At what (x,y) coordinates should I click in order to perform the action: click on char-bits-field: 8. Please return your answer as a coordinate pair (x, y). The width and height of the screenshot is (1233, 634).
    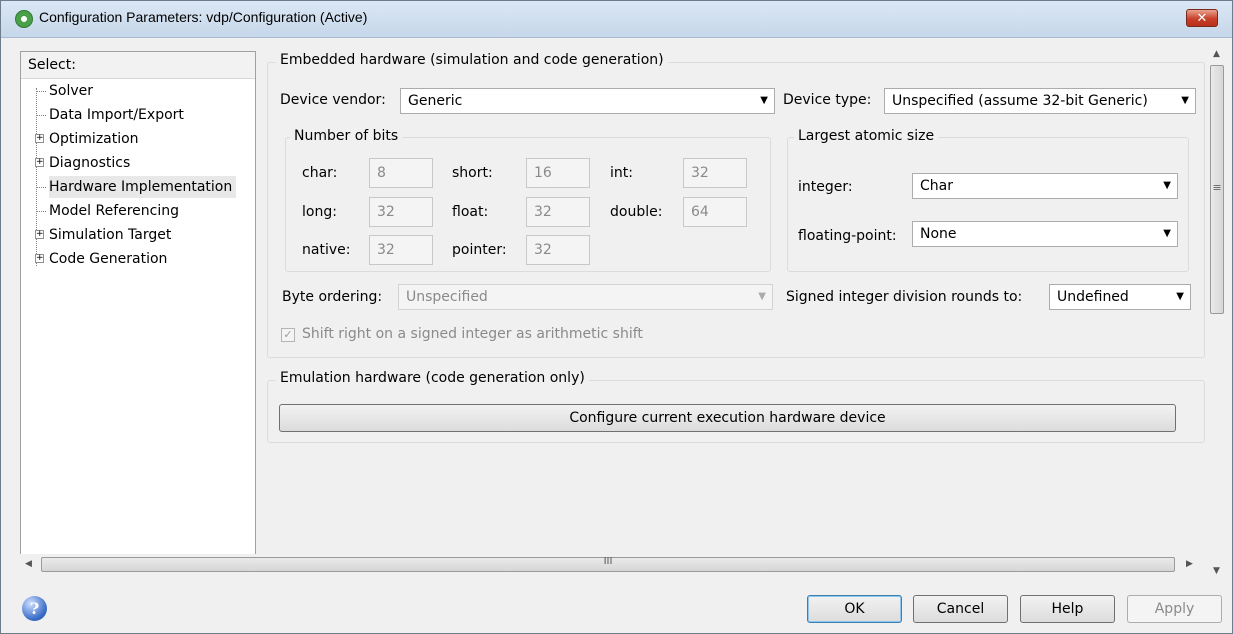
    Looking at the image, I should click on (401, 173).